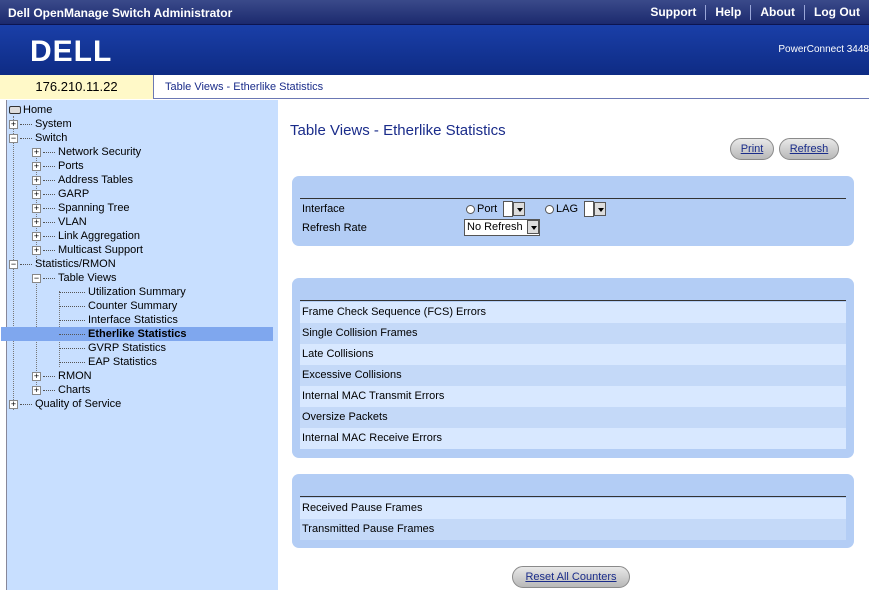  Describe the element at coordinates (573, 333) in the screenshot. I see `counter-row: Single Collision Frames` at that location.